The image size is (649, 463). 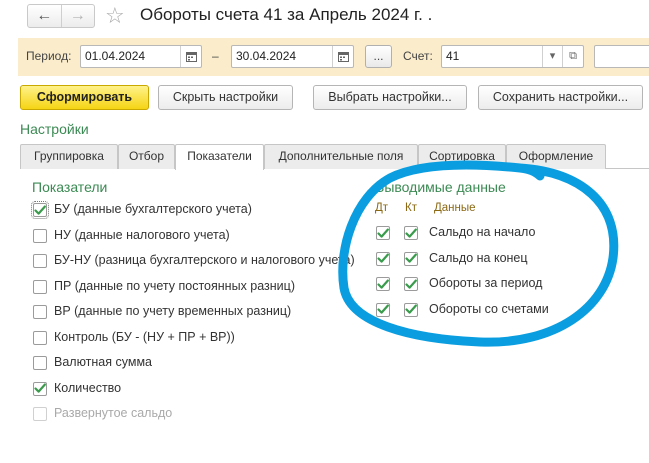 What do you see at coordinates (88, 387) in the screenshot?
I see `indicator-label: Количество` at bounding box center [88, 387].